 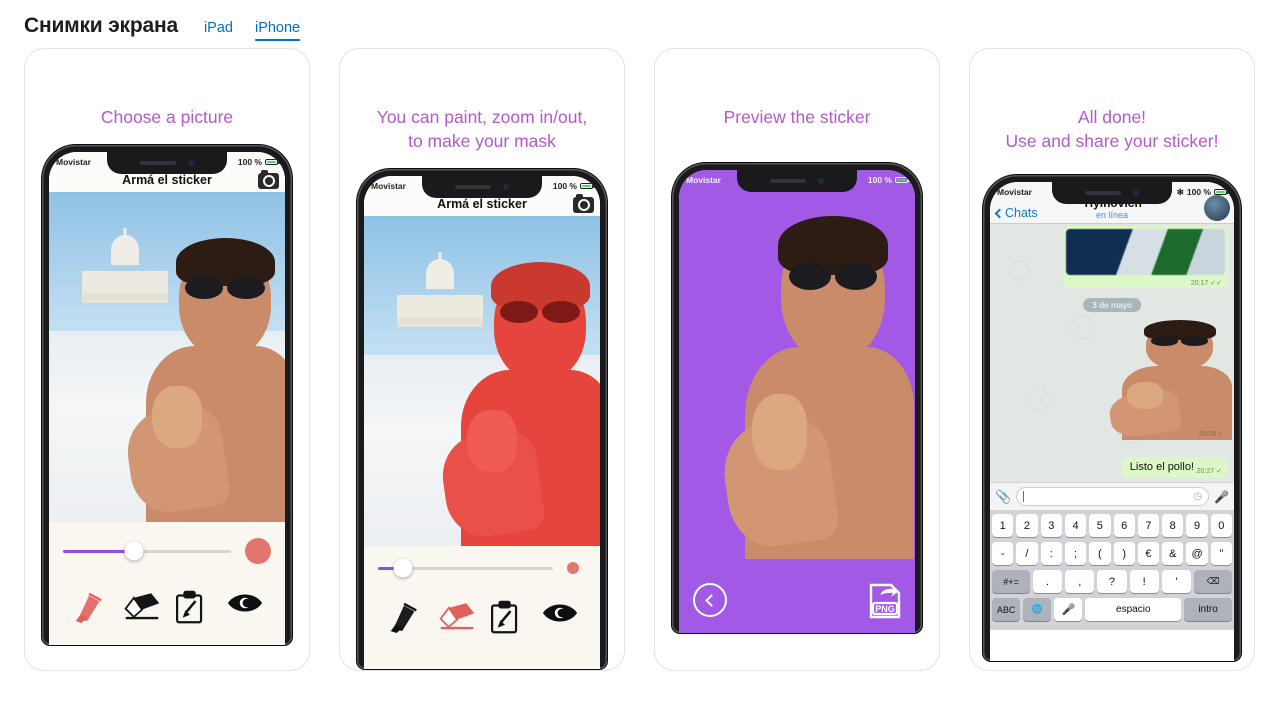 I want to click on screenshots-header: Снимки экрана iPad iPhone, so click(x=635, y=24).